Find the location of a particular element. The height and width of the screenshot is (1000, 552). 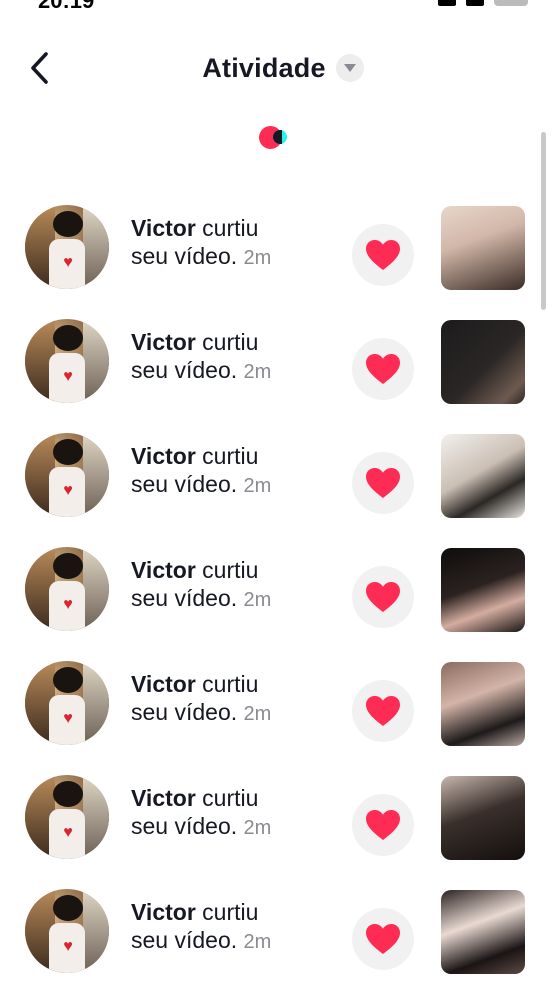

header: Atividade is located at coordinates (276, 68).